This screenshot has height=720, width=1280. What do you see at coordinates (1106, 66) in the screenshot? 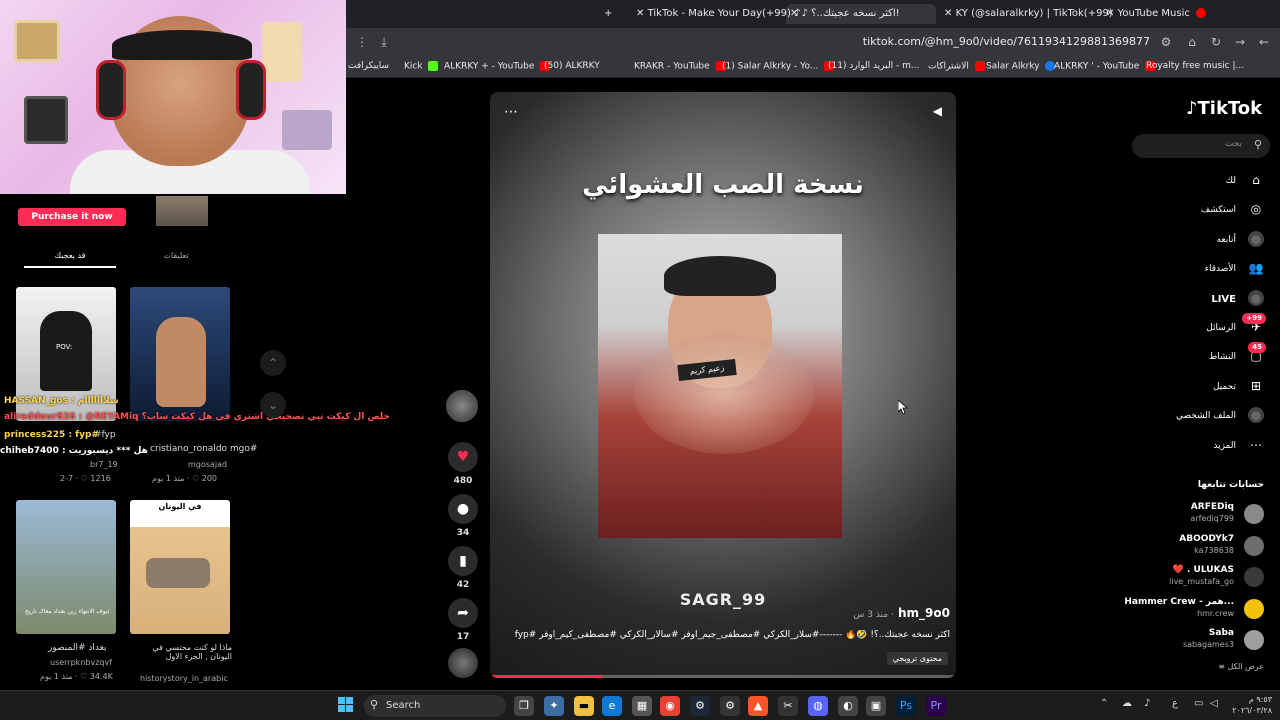
I see `bookmark-item: ALKRKY ' - YouTube` at bounding box center [1106, 66].